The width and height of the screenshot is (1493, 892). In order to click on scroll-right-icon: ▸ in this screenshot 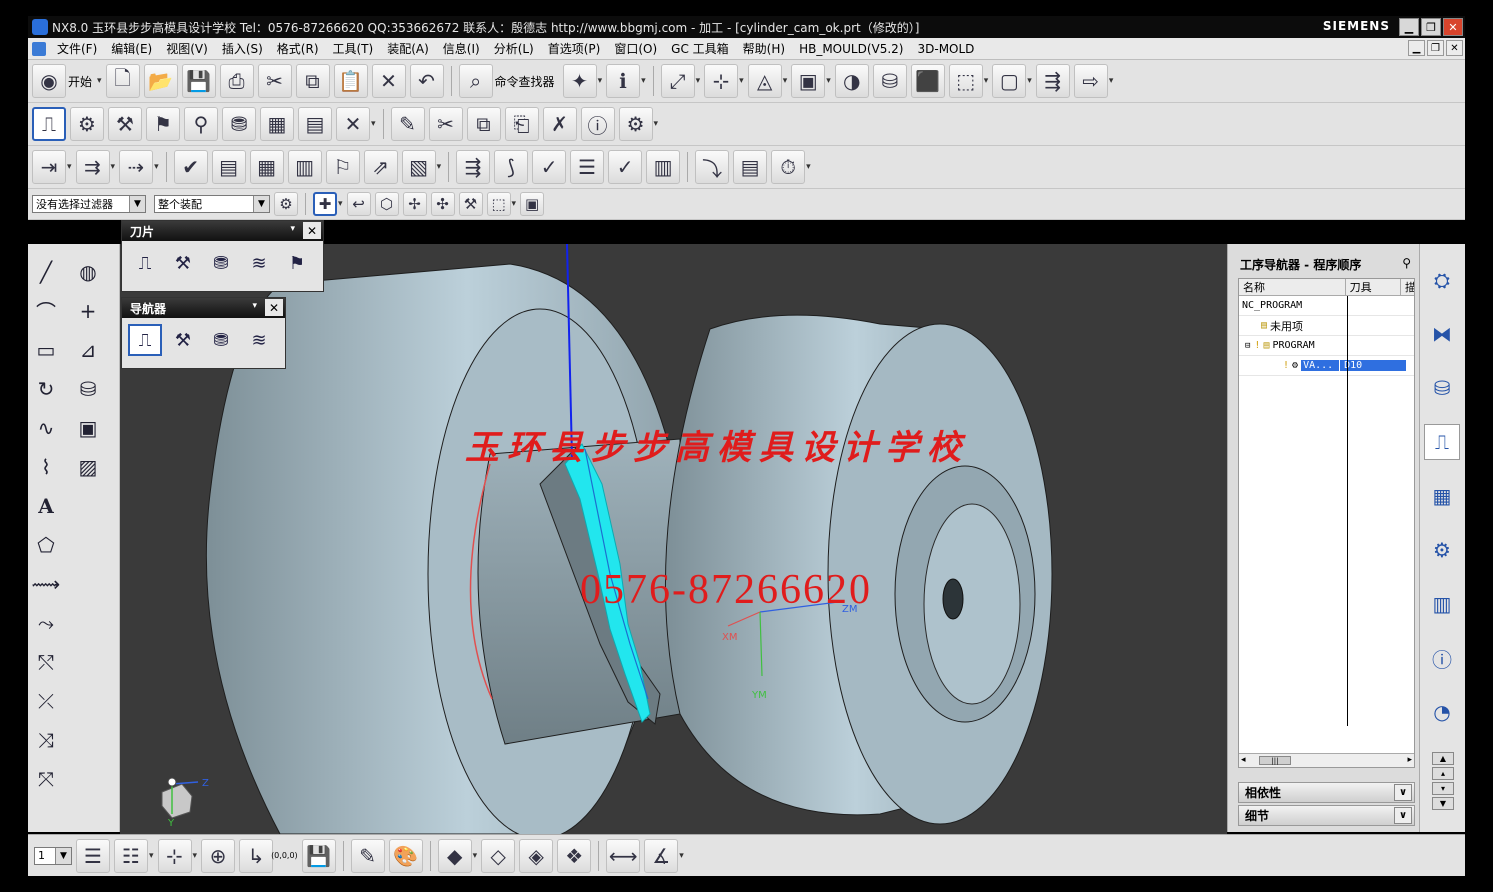, I will do `click(1409, 760)`.